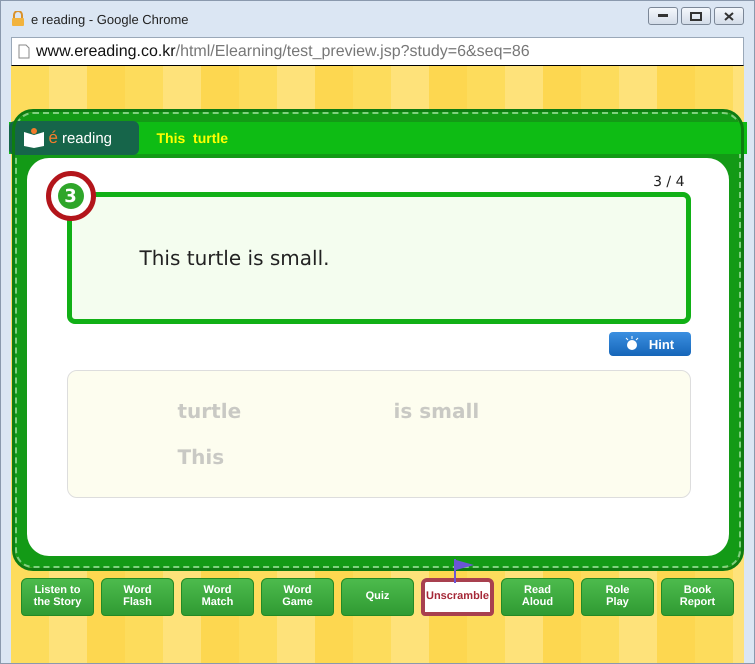 This screenshot has width=755, height=664. What do you see at coordinates (87, 138) in the screenshot?
I see `logo-text: reading` at bounding box center [87, 138].